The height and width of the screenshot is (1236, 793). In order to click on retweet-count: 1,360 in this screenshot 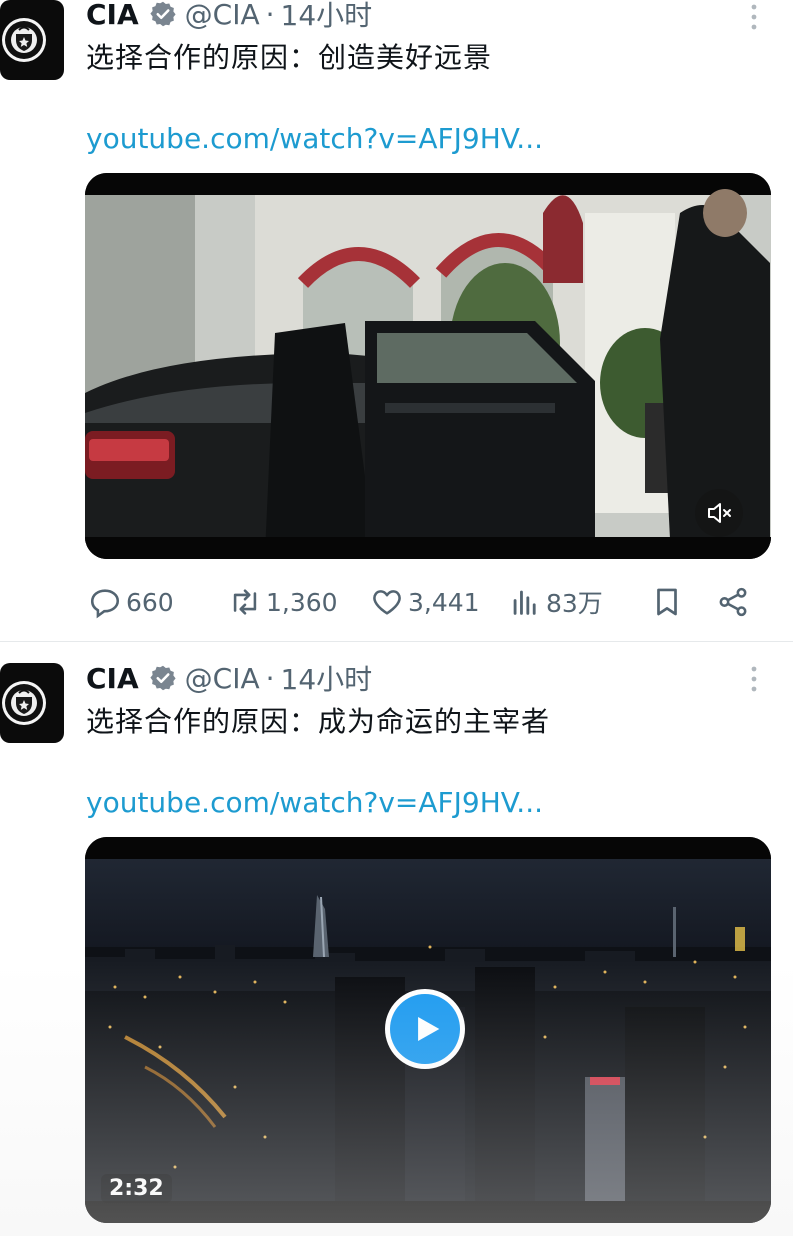, I will do `click(302, 602)`.